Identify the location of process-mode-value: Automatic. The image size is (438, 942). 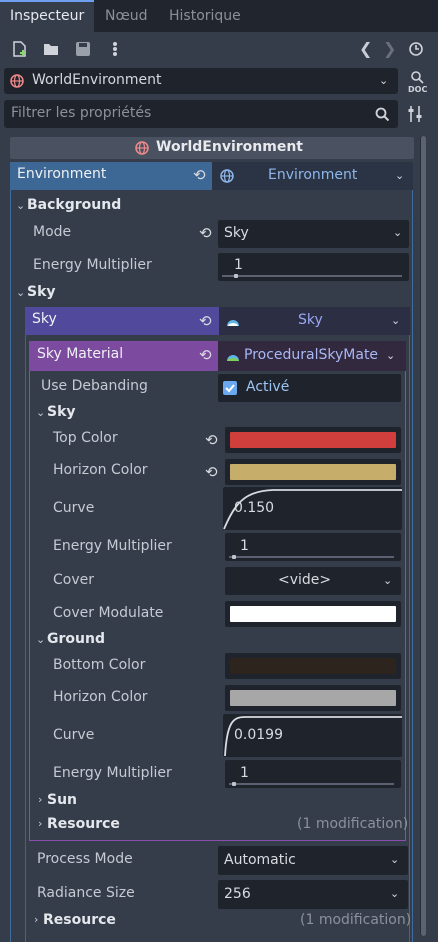
(260, 860).